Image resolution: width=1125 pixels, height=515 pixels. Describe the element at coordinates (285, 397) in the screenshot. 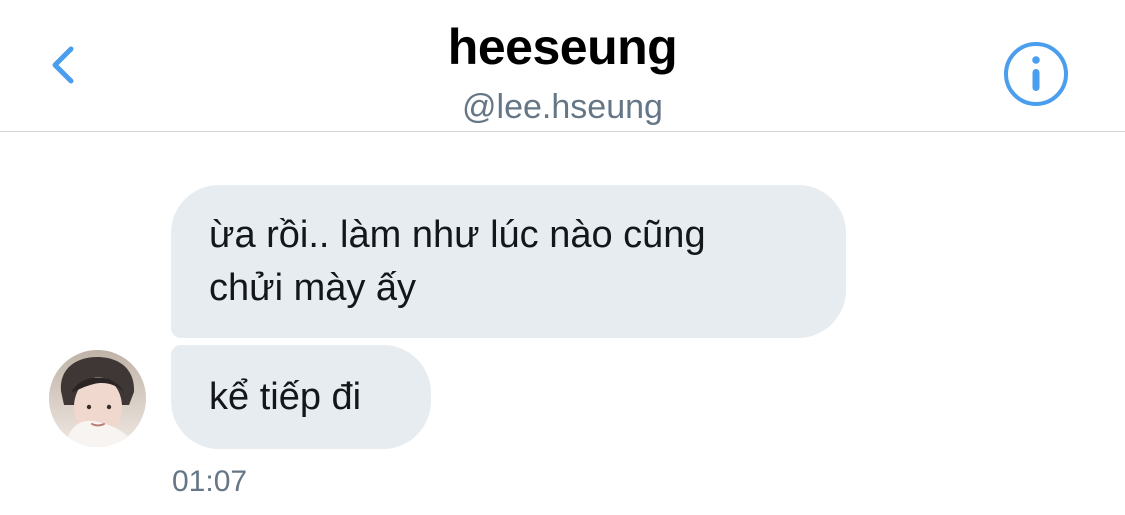

I see `message-line: kể tiếp đi` at that location.